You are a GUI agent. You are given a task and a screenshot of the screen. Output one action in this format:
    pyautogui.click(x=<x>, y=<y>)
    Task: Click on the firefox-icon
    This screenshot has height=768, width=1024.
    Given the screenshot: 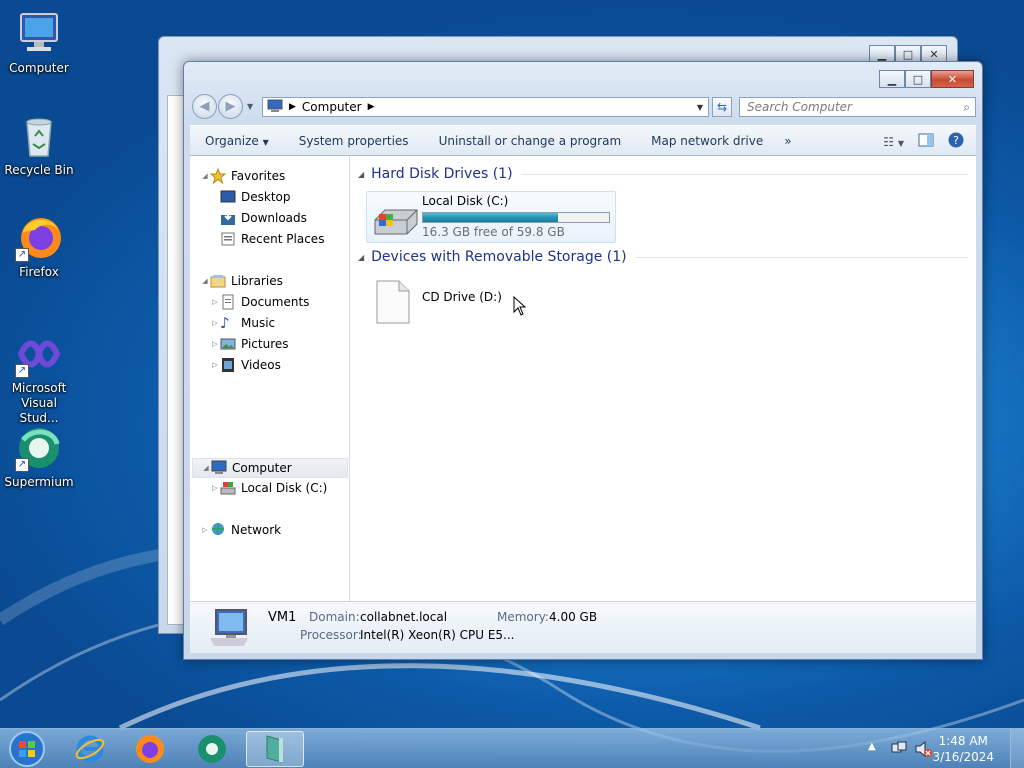 What is the action you would take?
    pyautogui.click(x=150, y=749)
    